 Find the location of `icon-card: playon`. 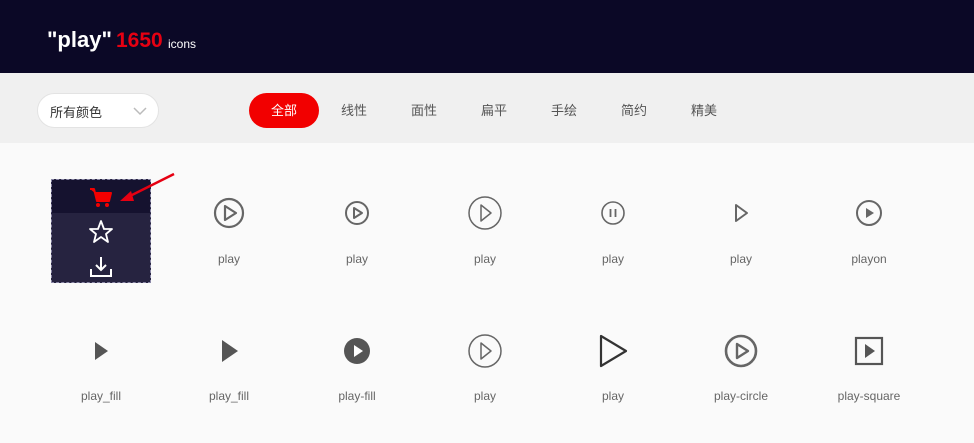

icon-card: playon is located at coordinates (869, 250).